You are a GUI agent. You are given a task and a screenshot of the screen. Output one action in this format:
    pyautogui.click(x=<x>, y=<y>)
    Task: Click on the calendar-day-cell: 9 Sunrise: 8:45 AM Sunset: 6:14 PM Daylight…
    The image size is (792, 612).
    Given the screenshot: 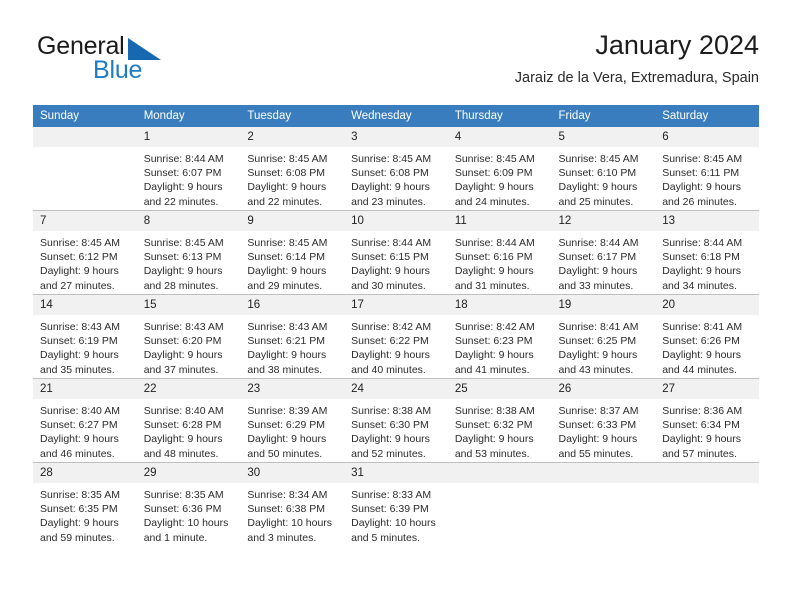 What is the action you would take?
    pyautogui.click(x=292, y=252)
    